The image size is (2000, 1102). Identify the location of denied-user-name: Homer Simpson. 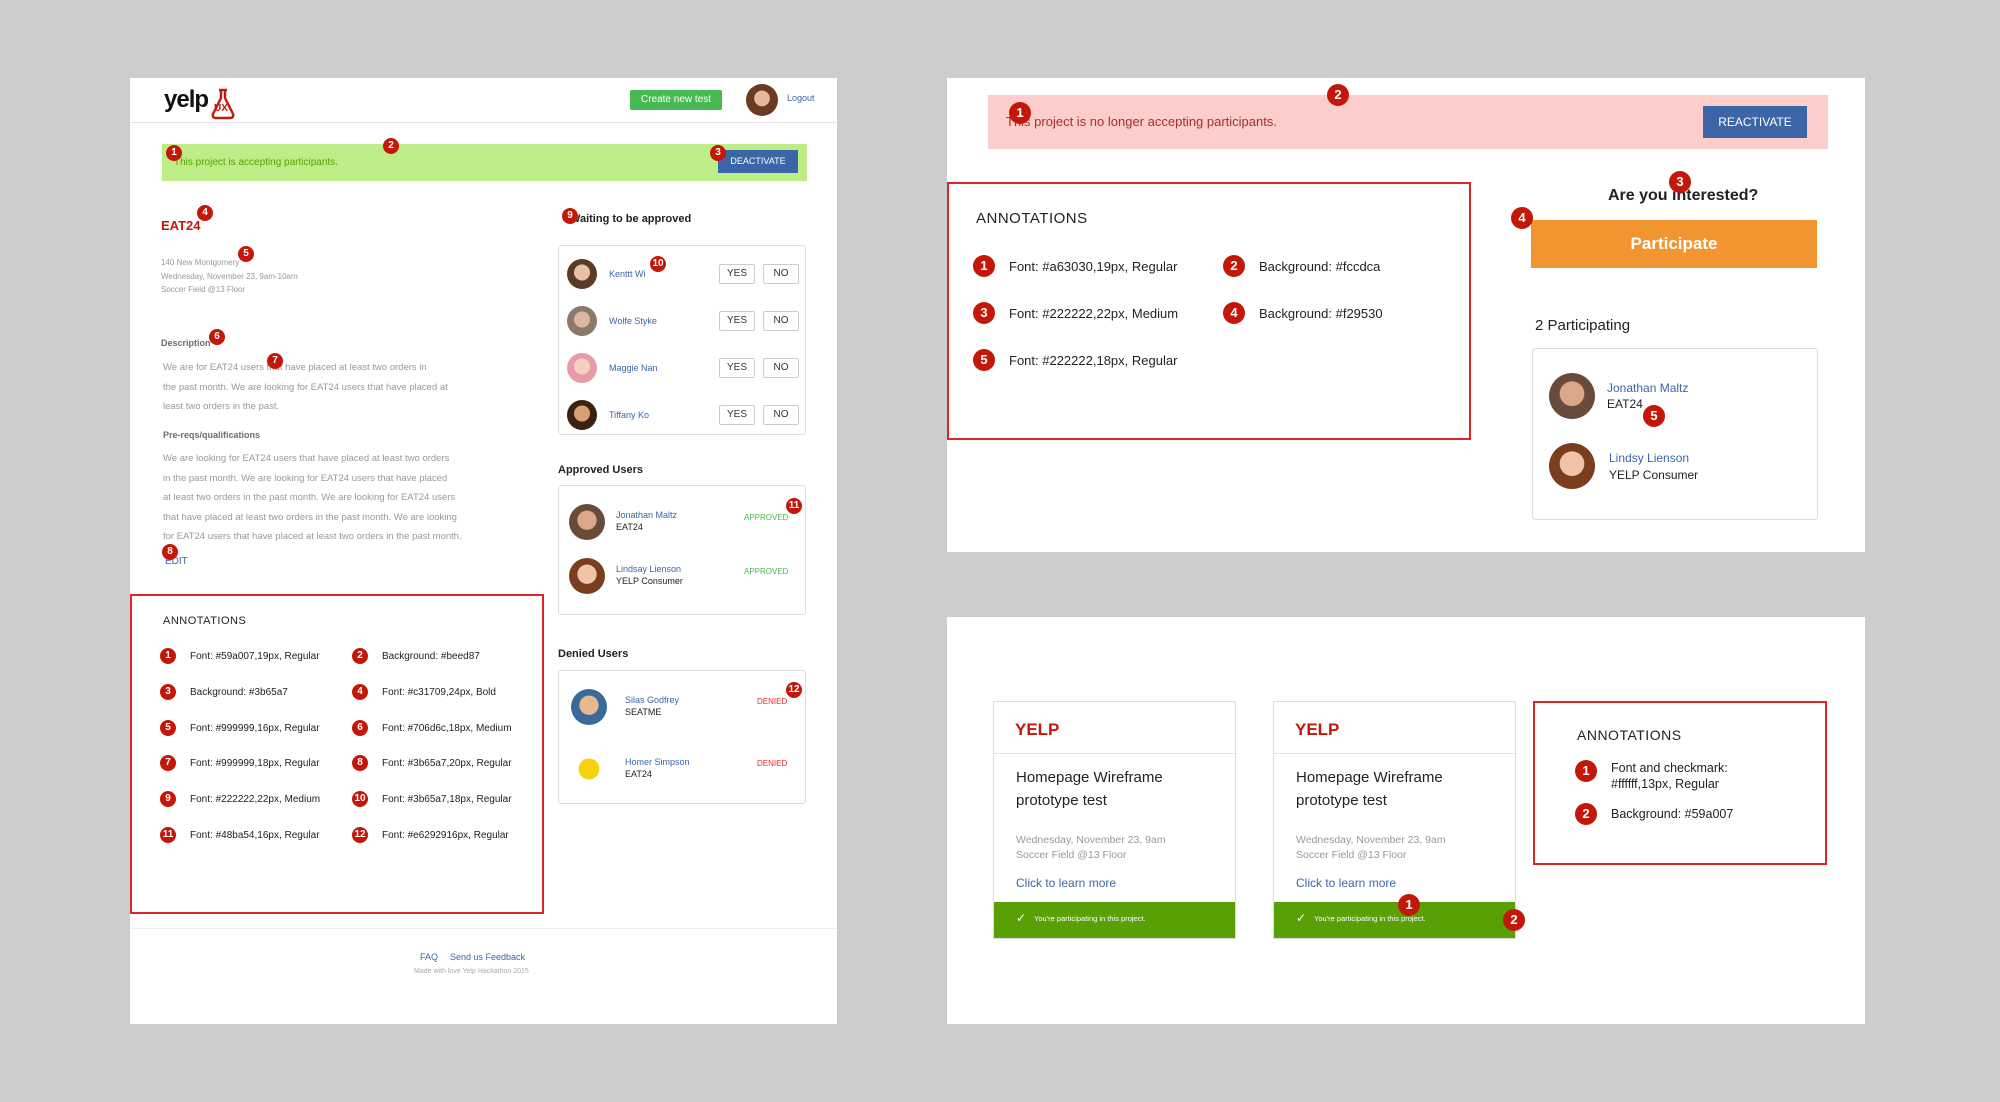
(657, 762).